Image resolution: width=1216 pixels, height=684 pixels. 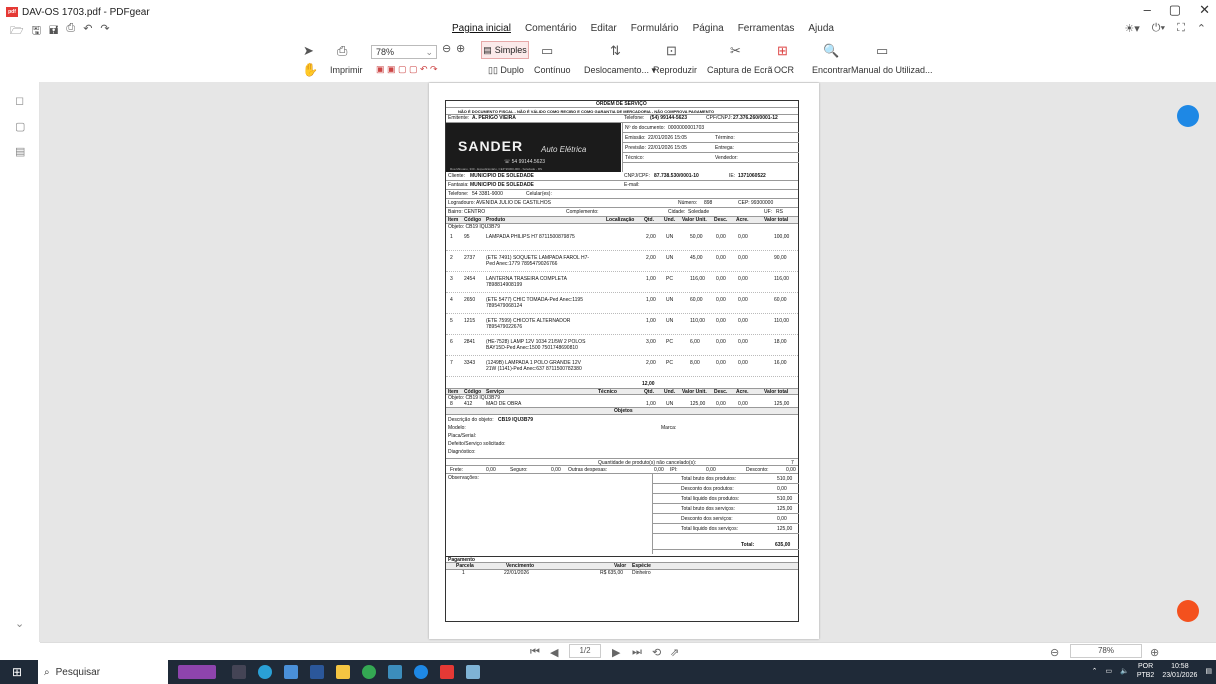 I want to click on cell-item: 6, so click(x=451, y=342).